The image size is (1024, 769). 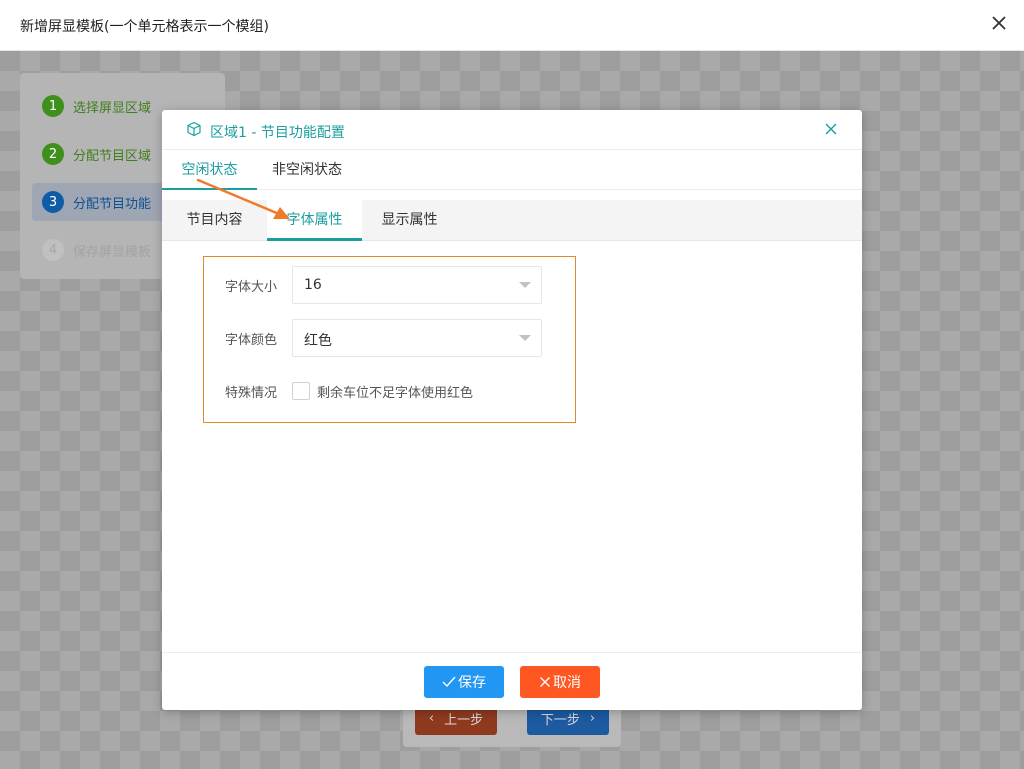 What do you see at coordinates (560, 720) in the screenshot?
I see `next-step-label: 下一步` at bounding box center [560, 720].